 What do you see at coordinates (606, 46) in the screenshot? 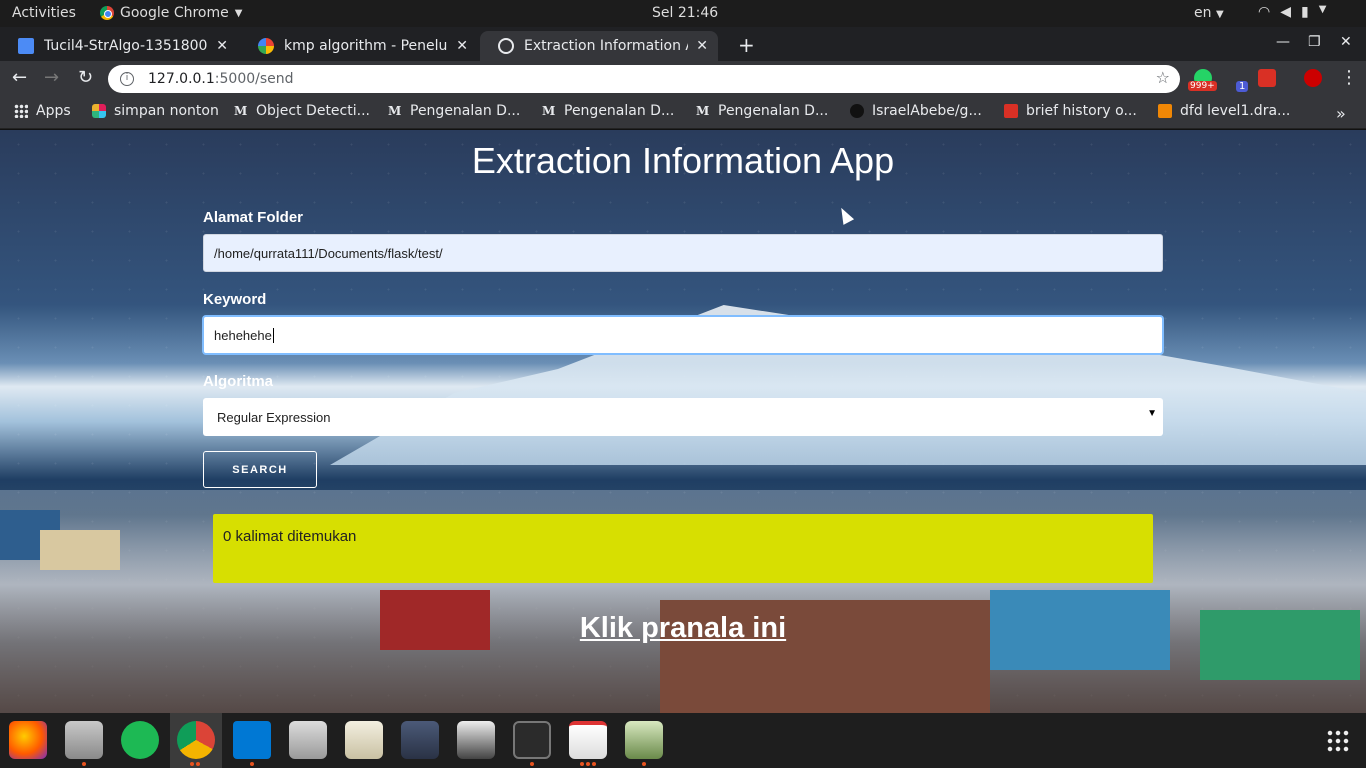
I see `tab-title: Extraction Information Ap` at bounding box center [606, 46].